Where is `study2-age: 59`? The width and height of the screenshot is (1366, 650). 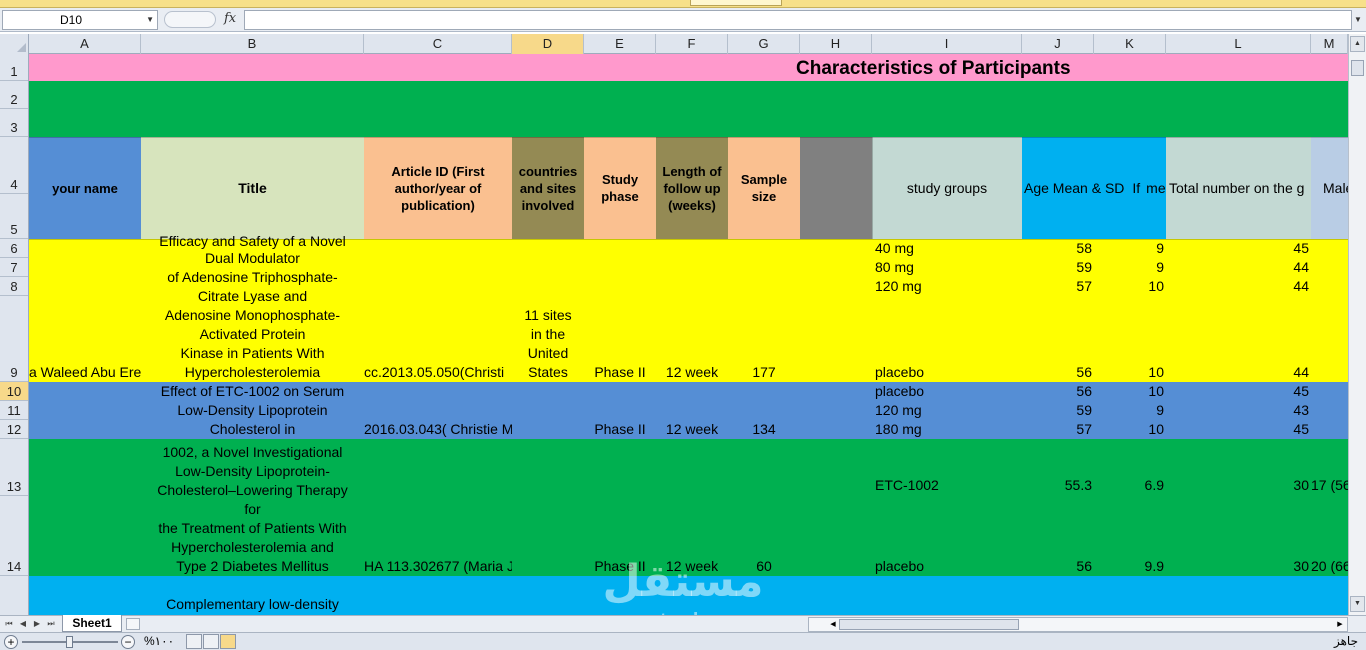
study2-age: 59 is located at coordinates (1057, 410).